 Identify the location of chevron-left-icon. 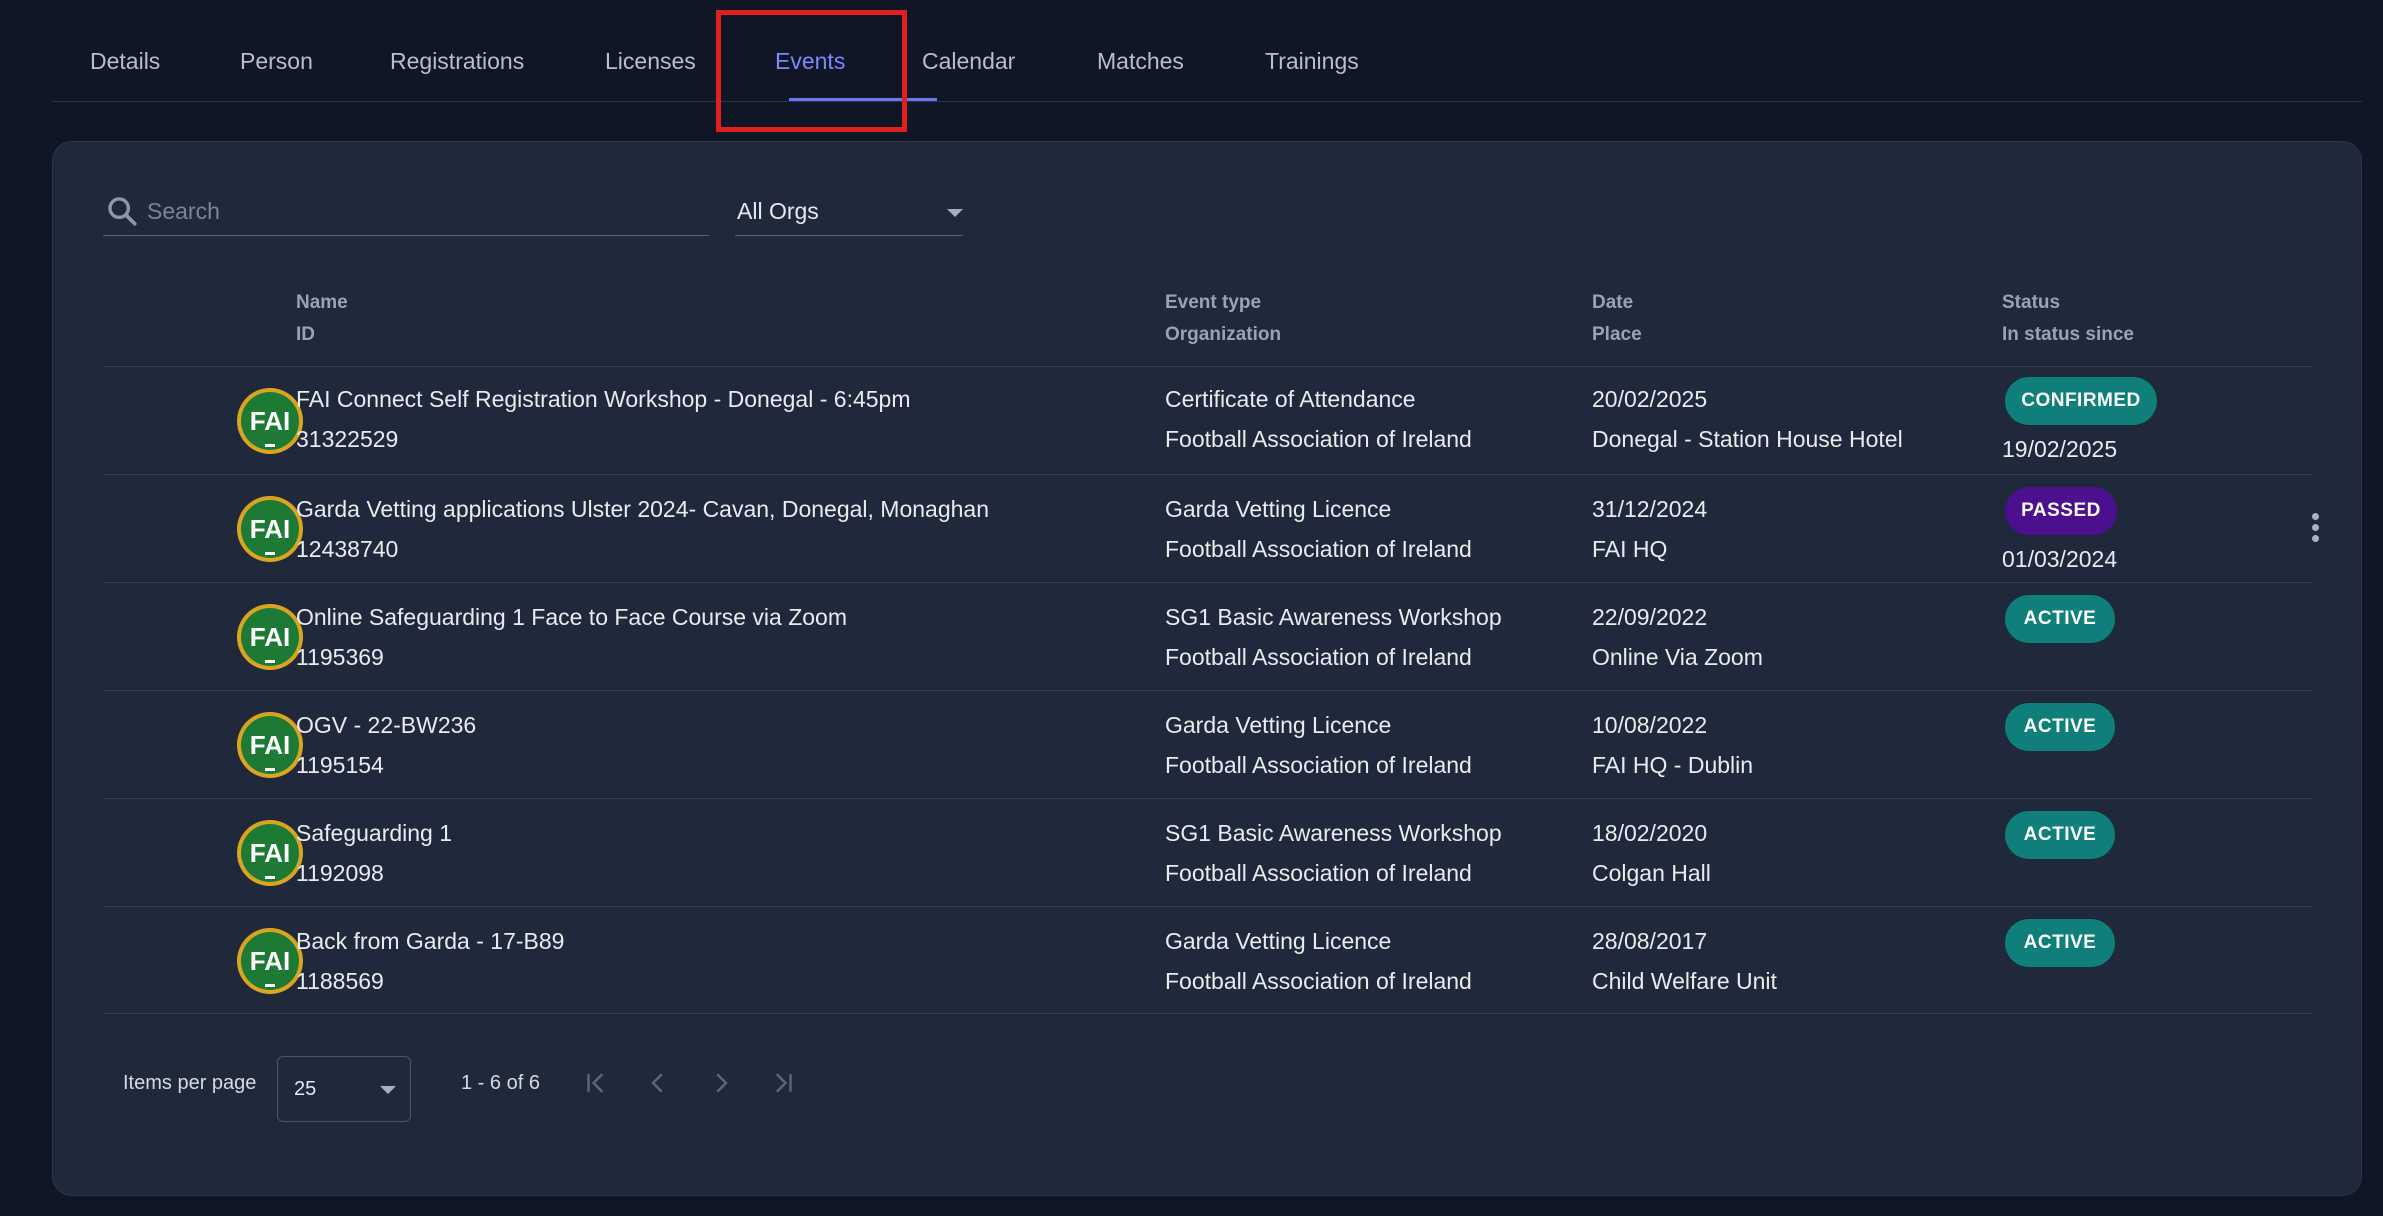
(658, 1083).